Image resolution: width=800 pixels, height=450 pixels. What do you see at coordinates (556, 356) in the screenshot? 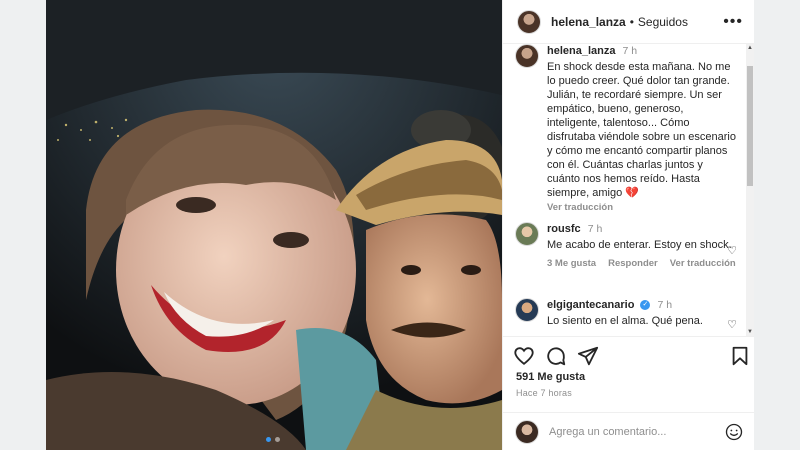
I see `comment-icon` at bounding box center [556, 356].